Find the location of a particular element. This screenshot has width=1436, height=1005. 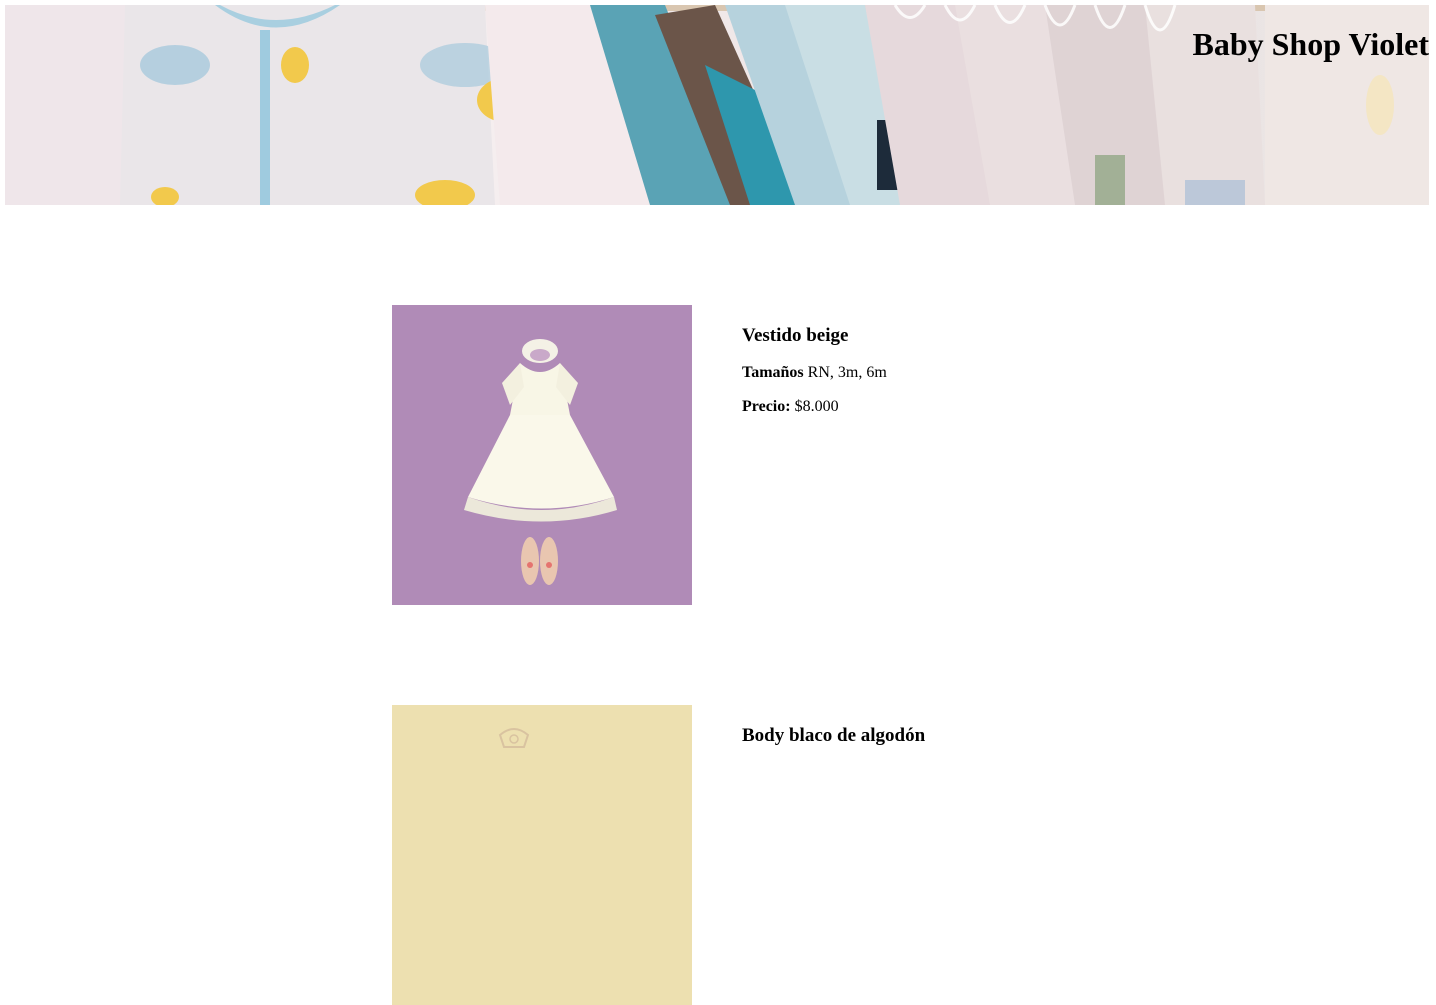

price-value: $8.000 is located at coordinates (816, 406).